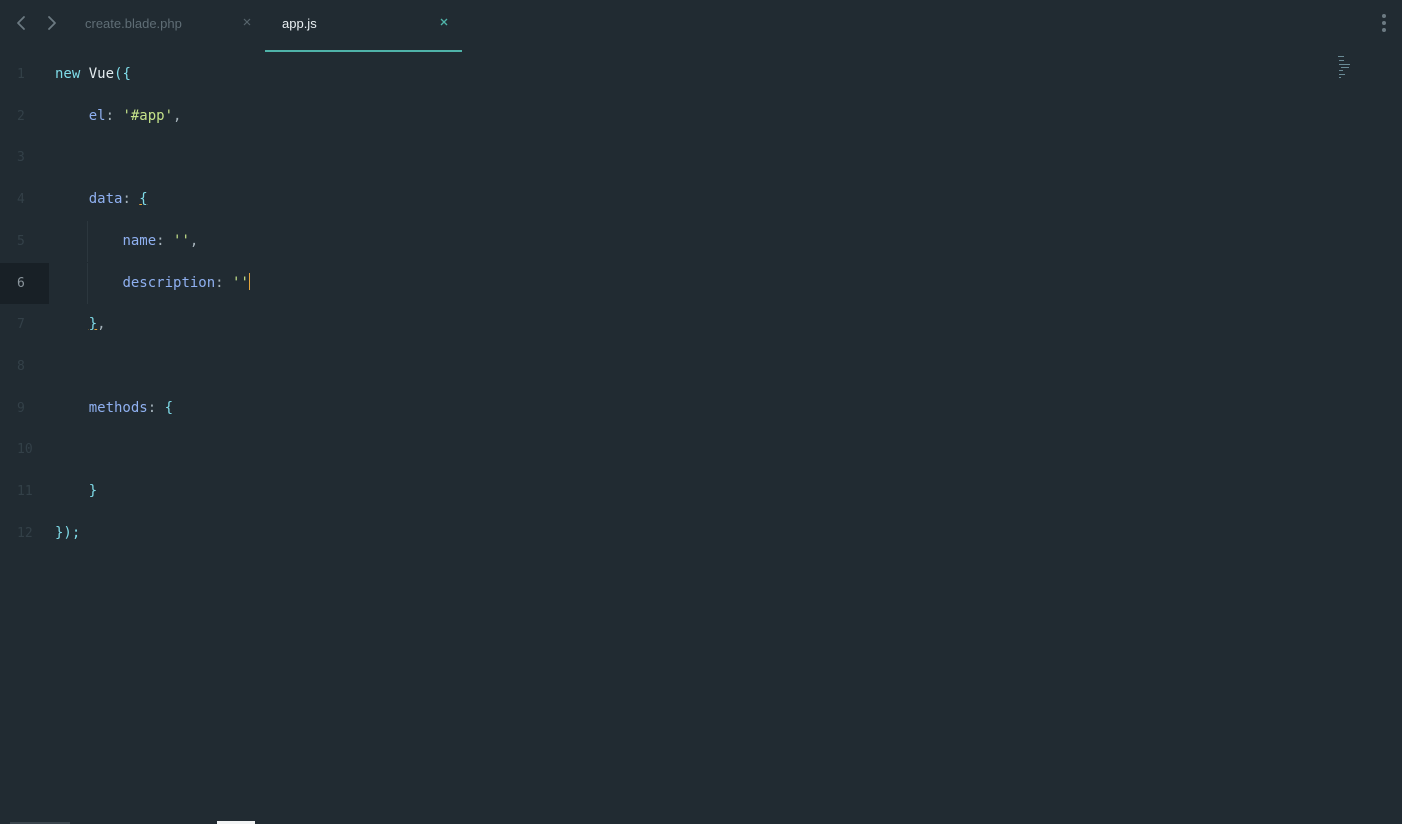 This screenshot has width=1402, height=824. I want to click on line-number: 7, so click(21, 325).